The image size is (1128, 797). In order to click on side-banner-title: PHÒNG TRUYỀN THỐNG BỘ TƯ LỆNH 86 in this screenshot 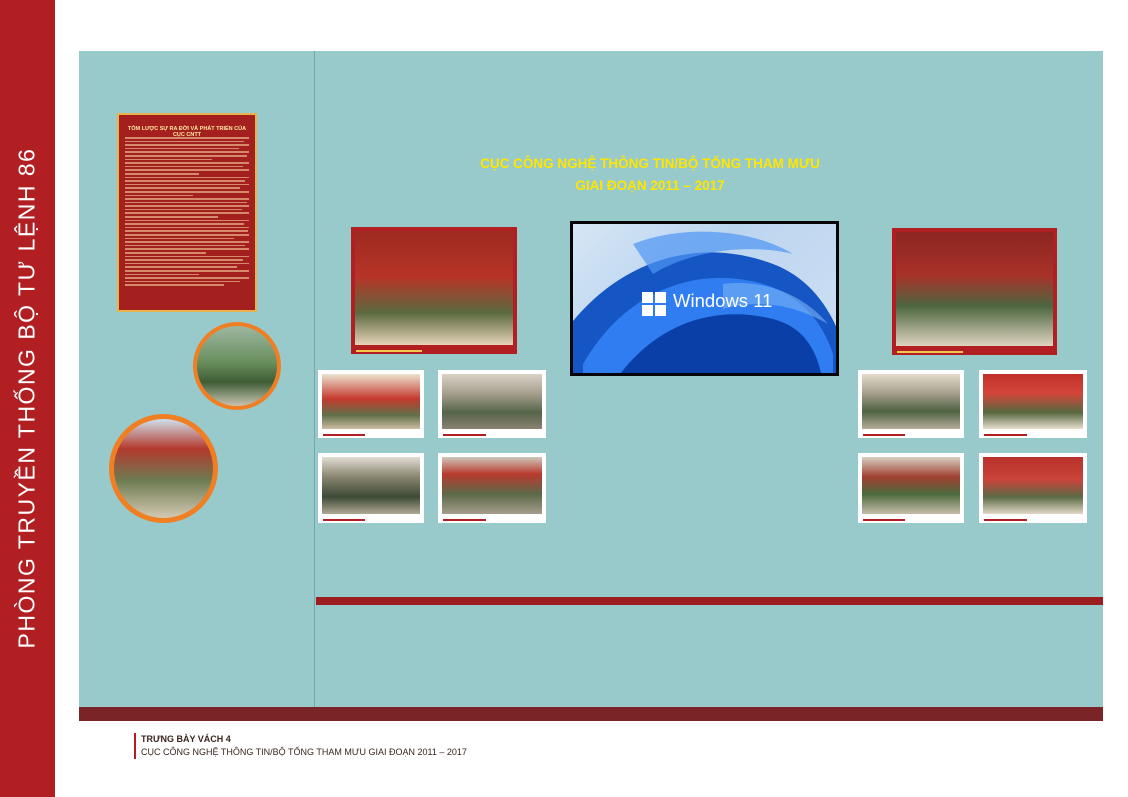, I will do `click(26, 398)`.